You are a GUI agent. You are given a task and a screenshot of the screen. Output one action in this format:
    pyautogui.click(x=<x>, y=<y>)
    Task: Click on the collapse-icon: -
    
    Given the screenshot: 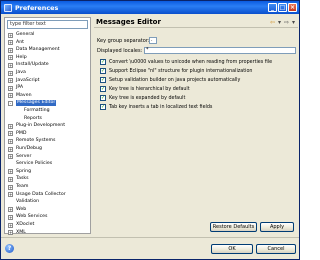 What is the action you would take?
    pyautogui.click(x=10, y=103)
    